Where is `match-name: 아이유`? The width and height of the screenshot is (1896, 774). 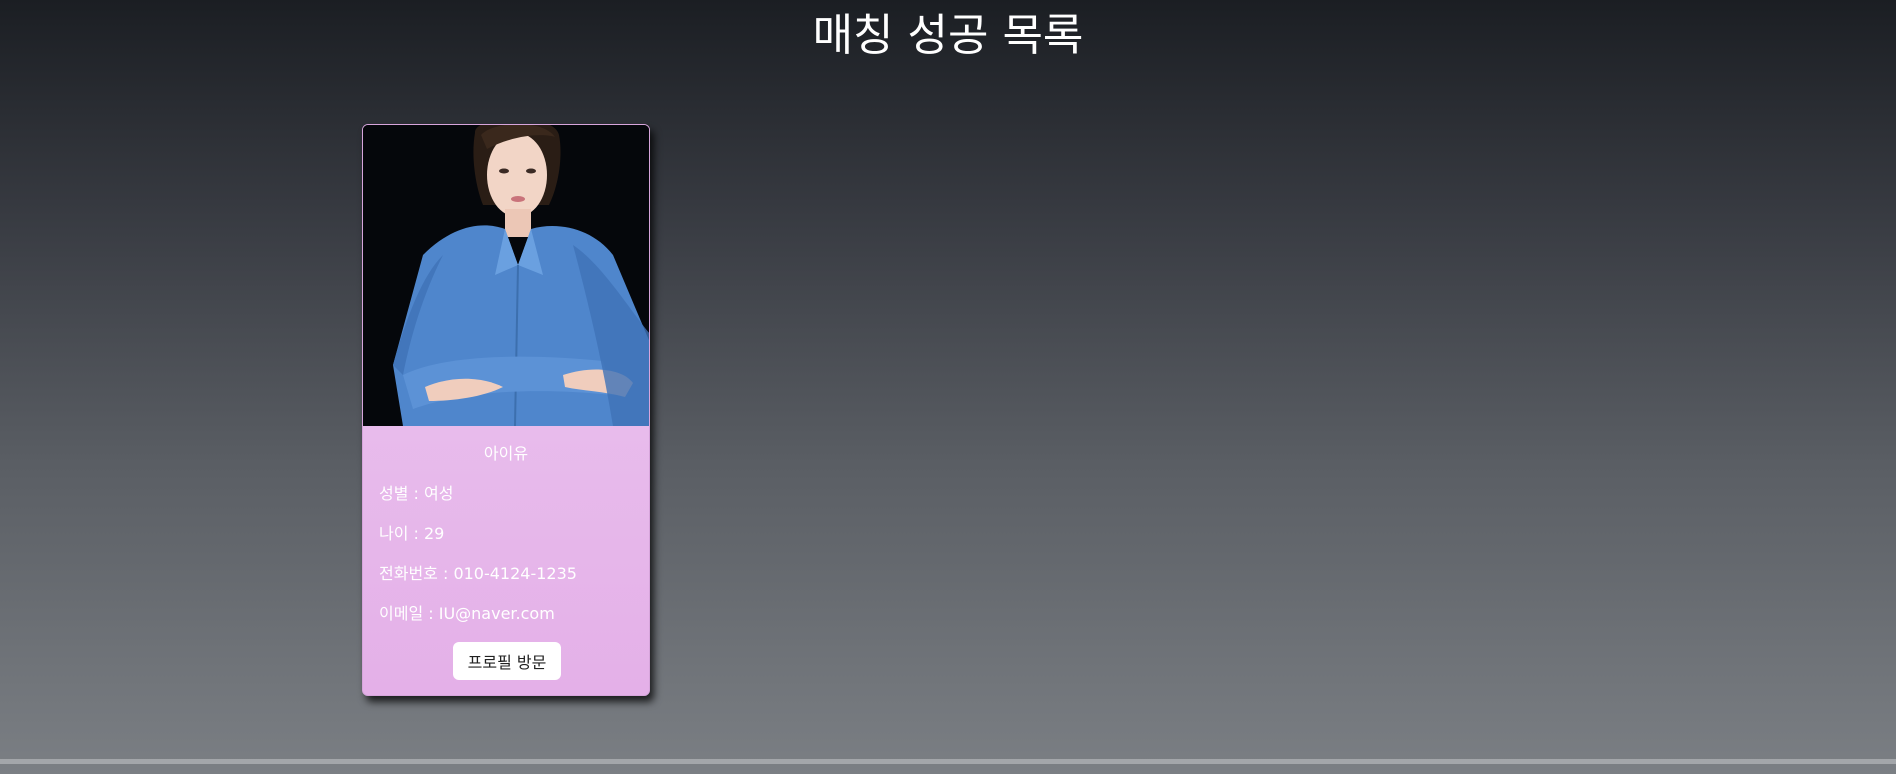 match-name: 아이유 is located at coordinates (506, 453).